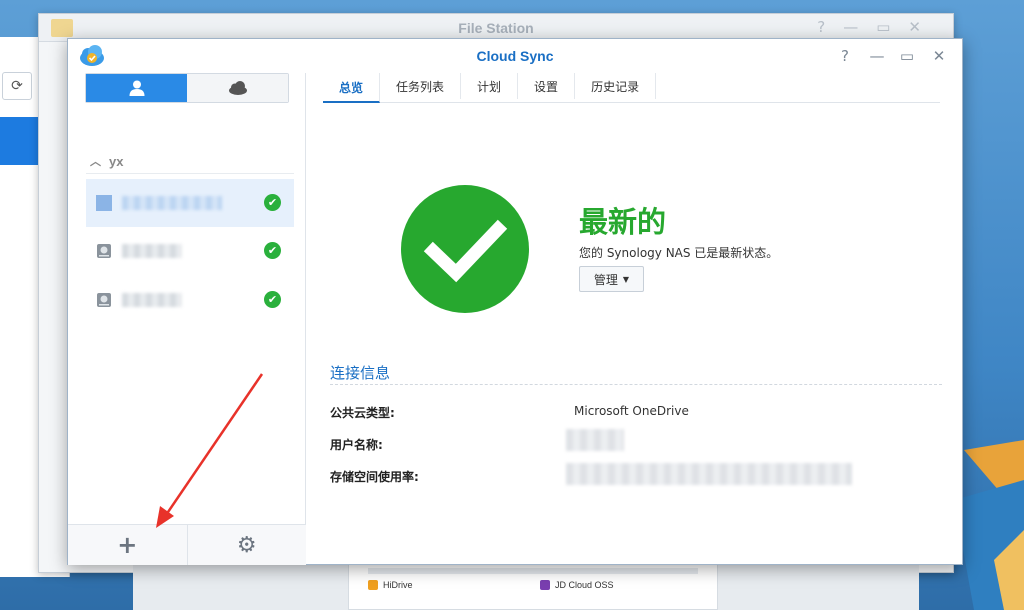 This screenshot has height=610, width=1024. What do you see at coordinates (907, 56) in the screenshot?
I see `maximize-button: ▭` at bounding box center [907, 56].